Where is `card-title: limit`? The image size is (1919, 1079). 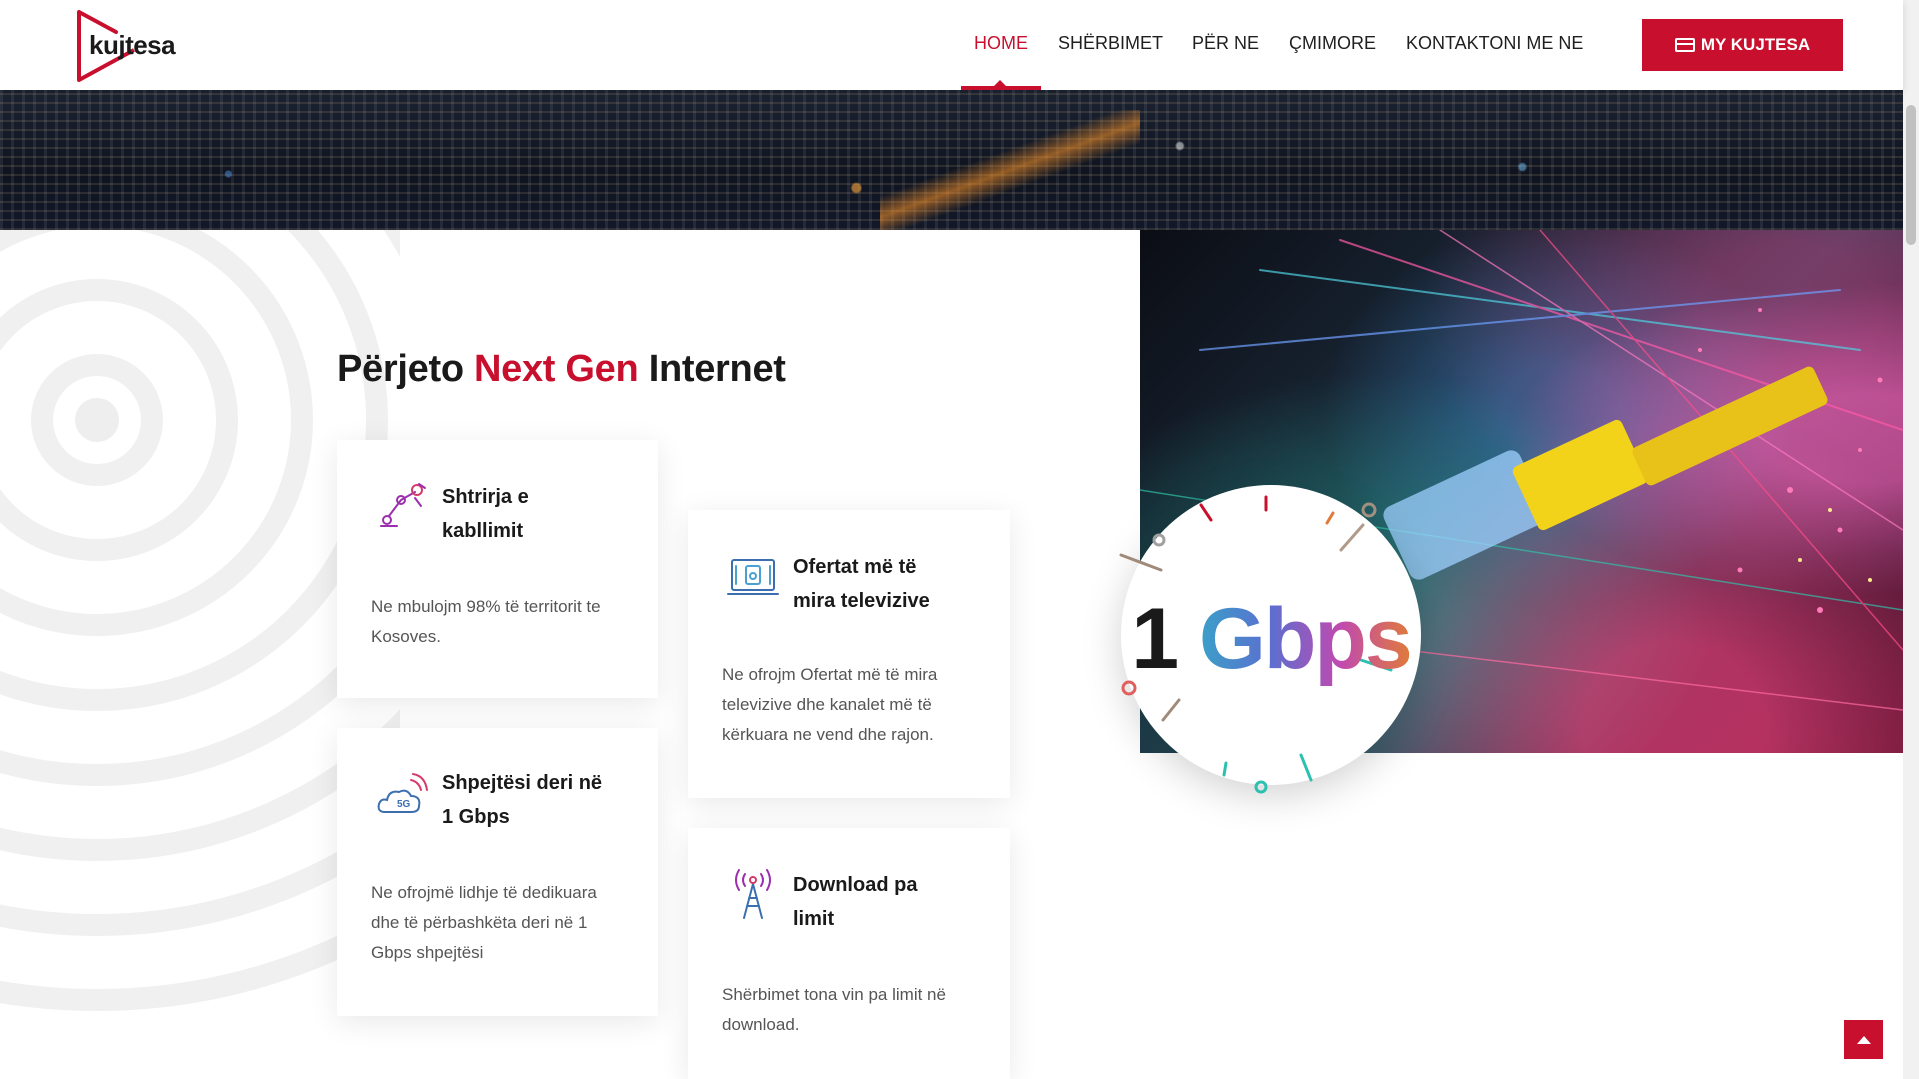
card-title: limit is located at coordinates (814, 919).